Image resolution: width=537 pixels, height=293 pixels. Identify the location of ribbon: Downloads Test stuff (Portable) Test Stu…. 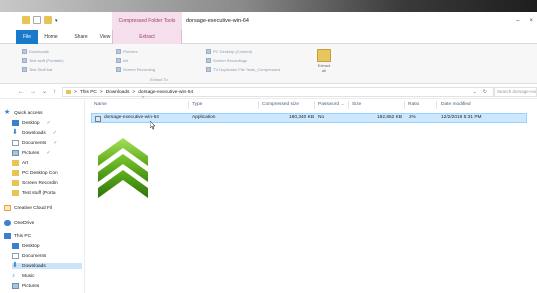
(268, 64).